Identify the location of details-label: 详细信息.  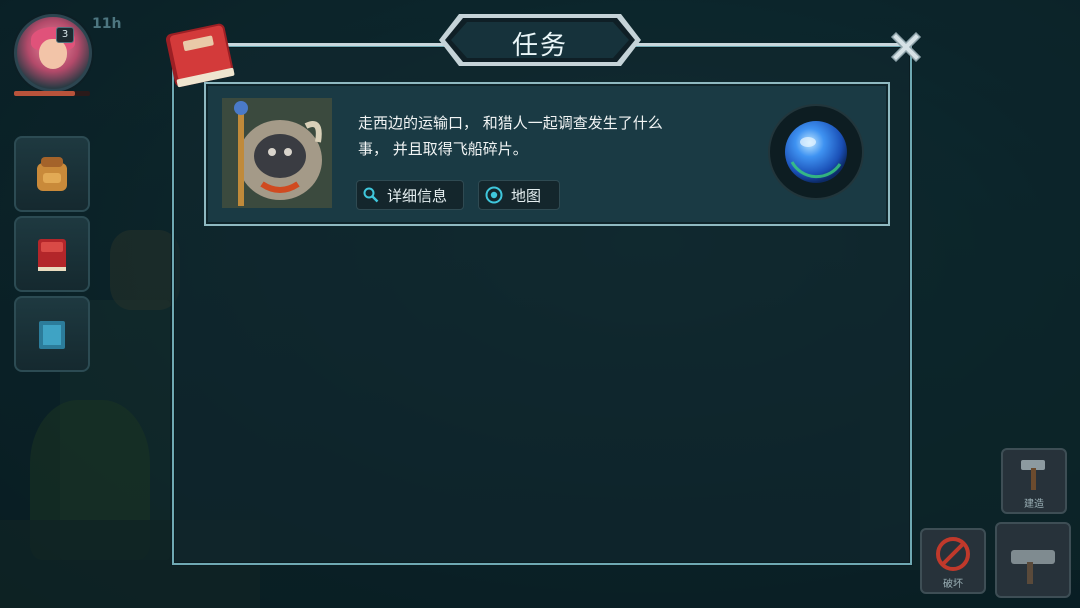
(417, 195).